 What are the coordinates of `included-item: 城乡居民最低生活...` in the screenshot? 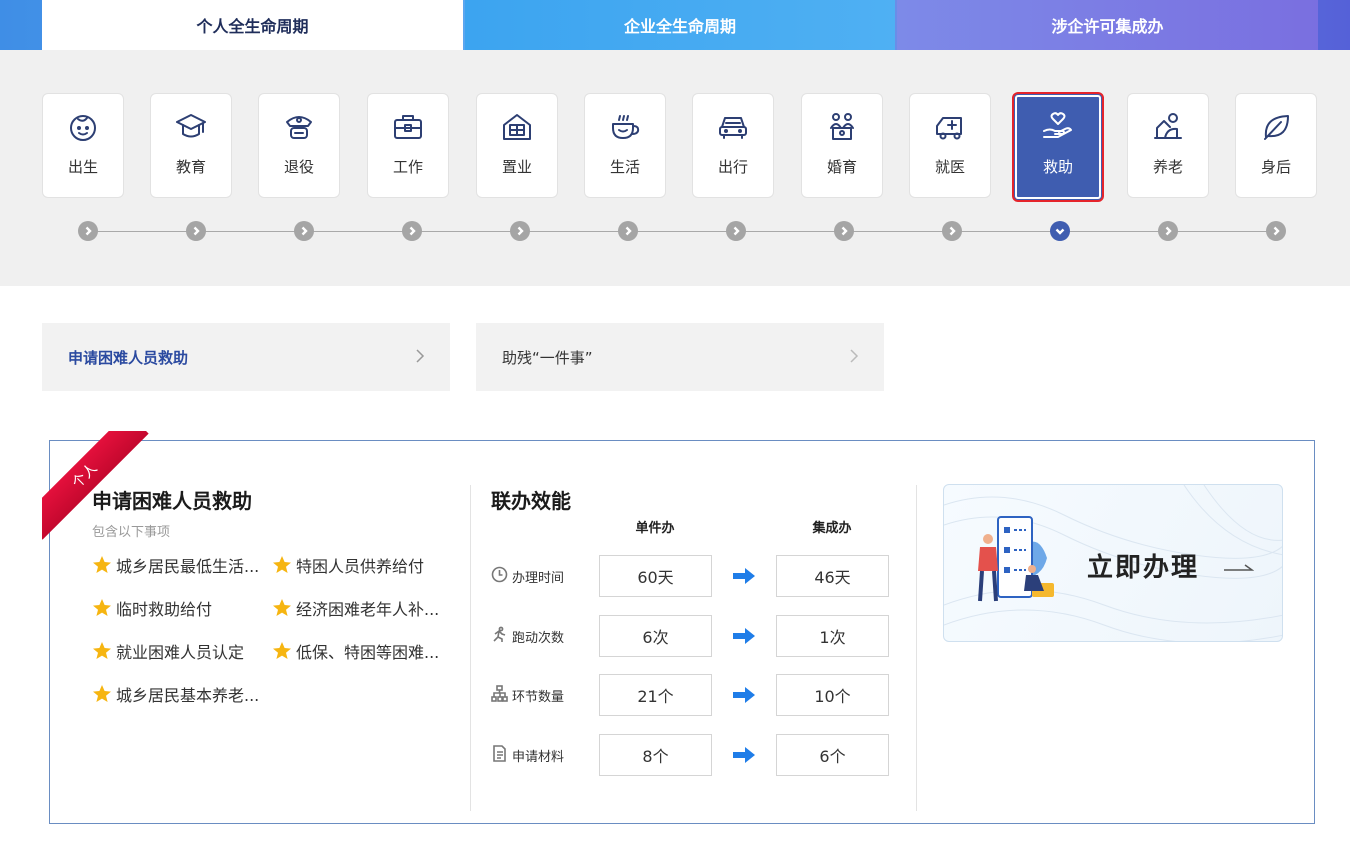 It's located at (182, 565).